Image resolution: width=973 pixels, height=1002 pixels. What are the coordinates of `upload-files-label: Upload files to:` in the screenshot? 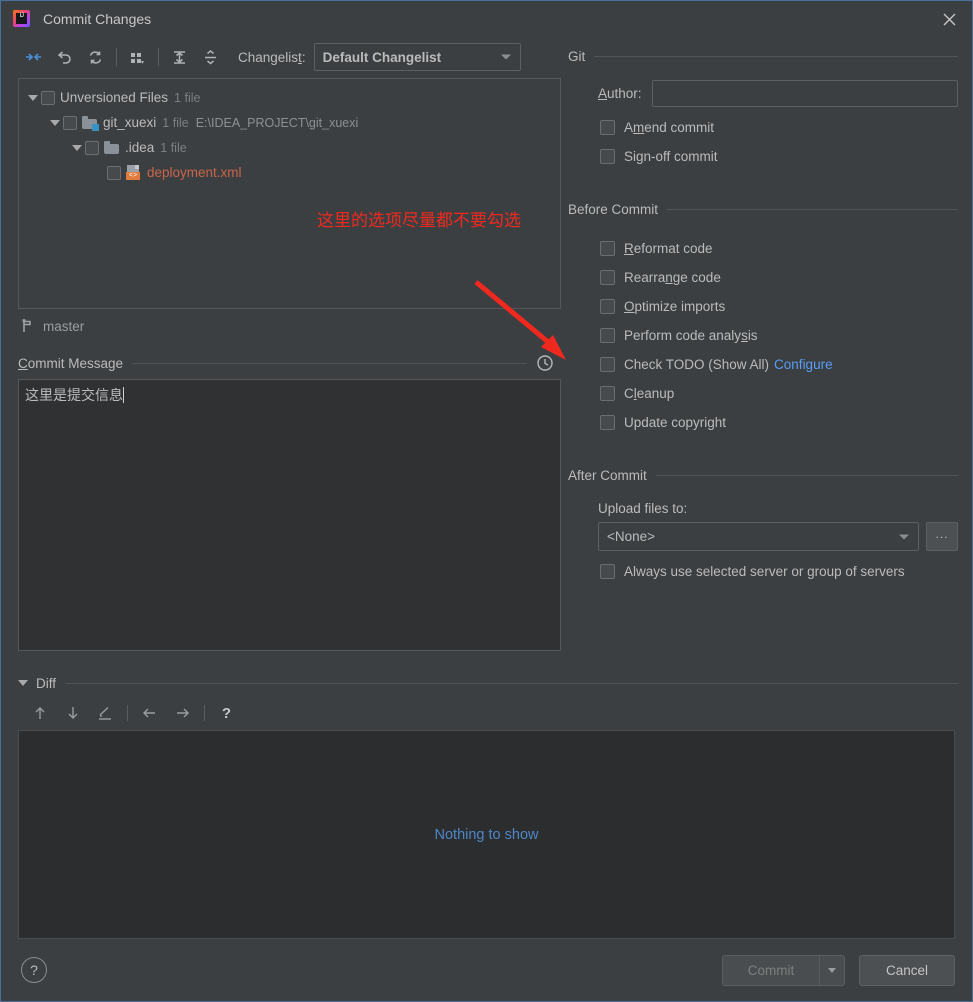 It's located at (643, 508).